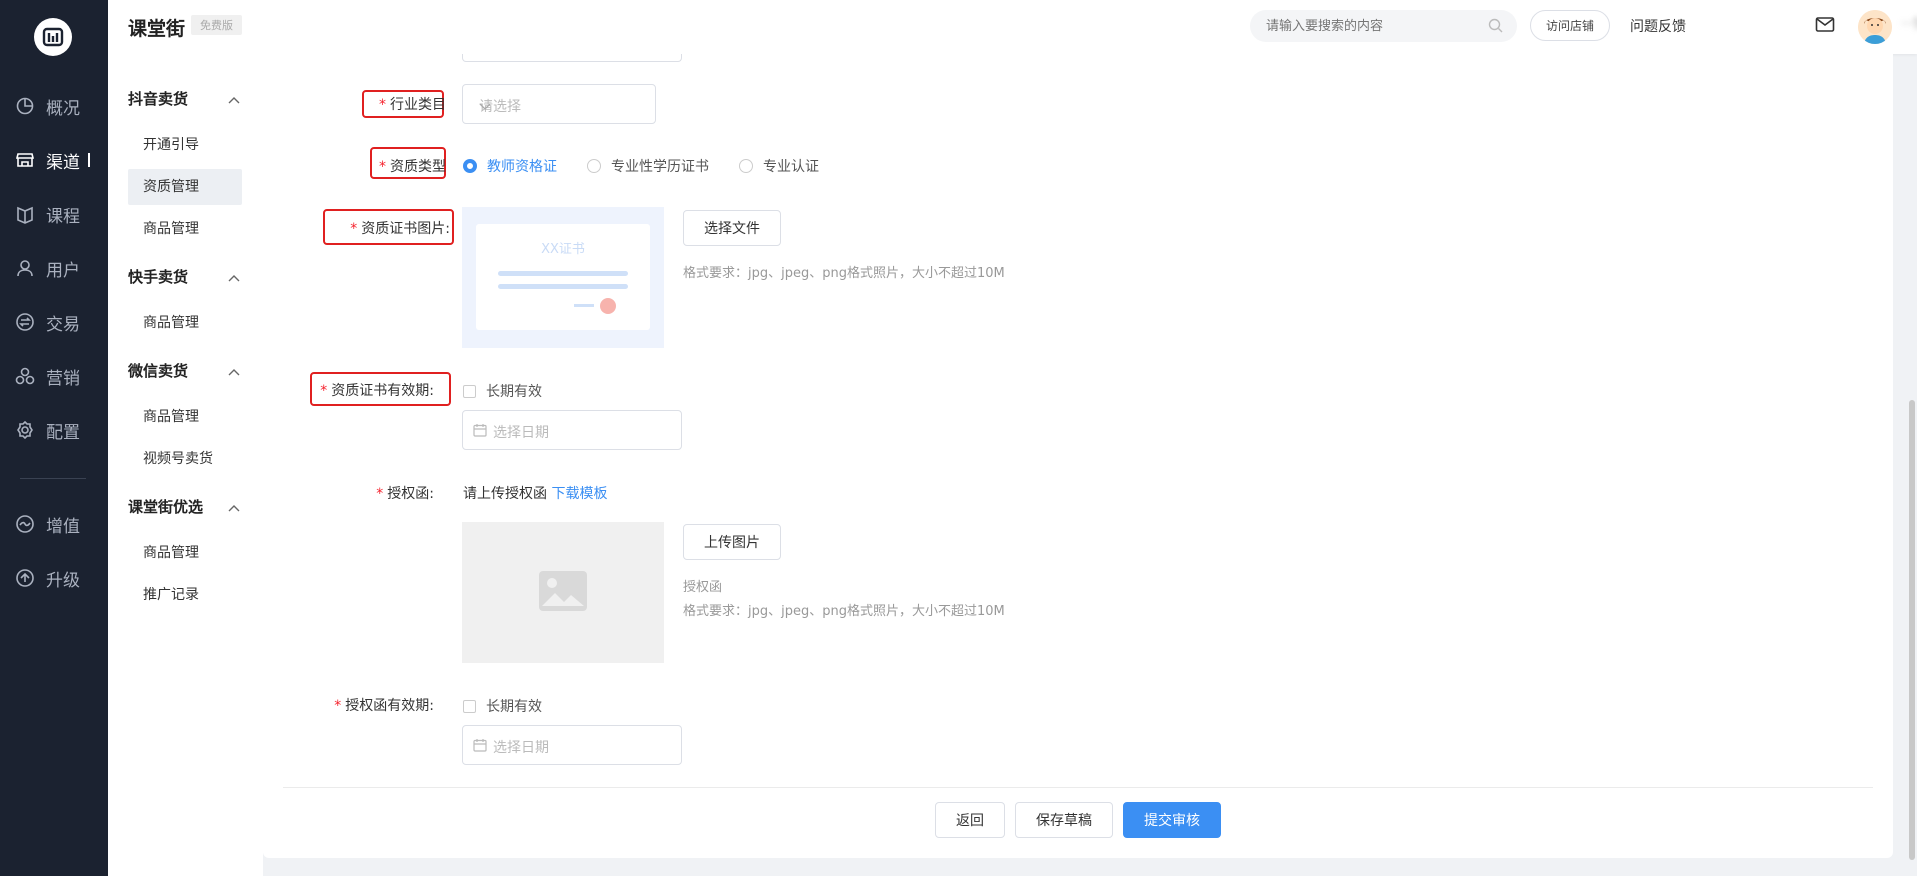  What do you see at coordinates (703, 587) in the screenshot?
I see `auth-caption: 授权函` at bounding box center [703, 587].